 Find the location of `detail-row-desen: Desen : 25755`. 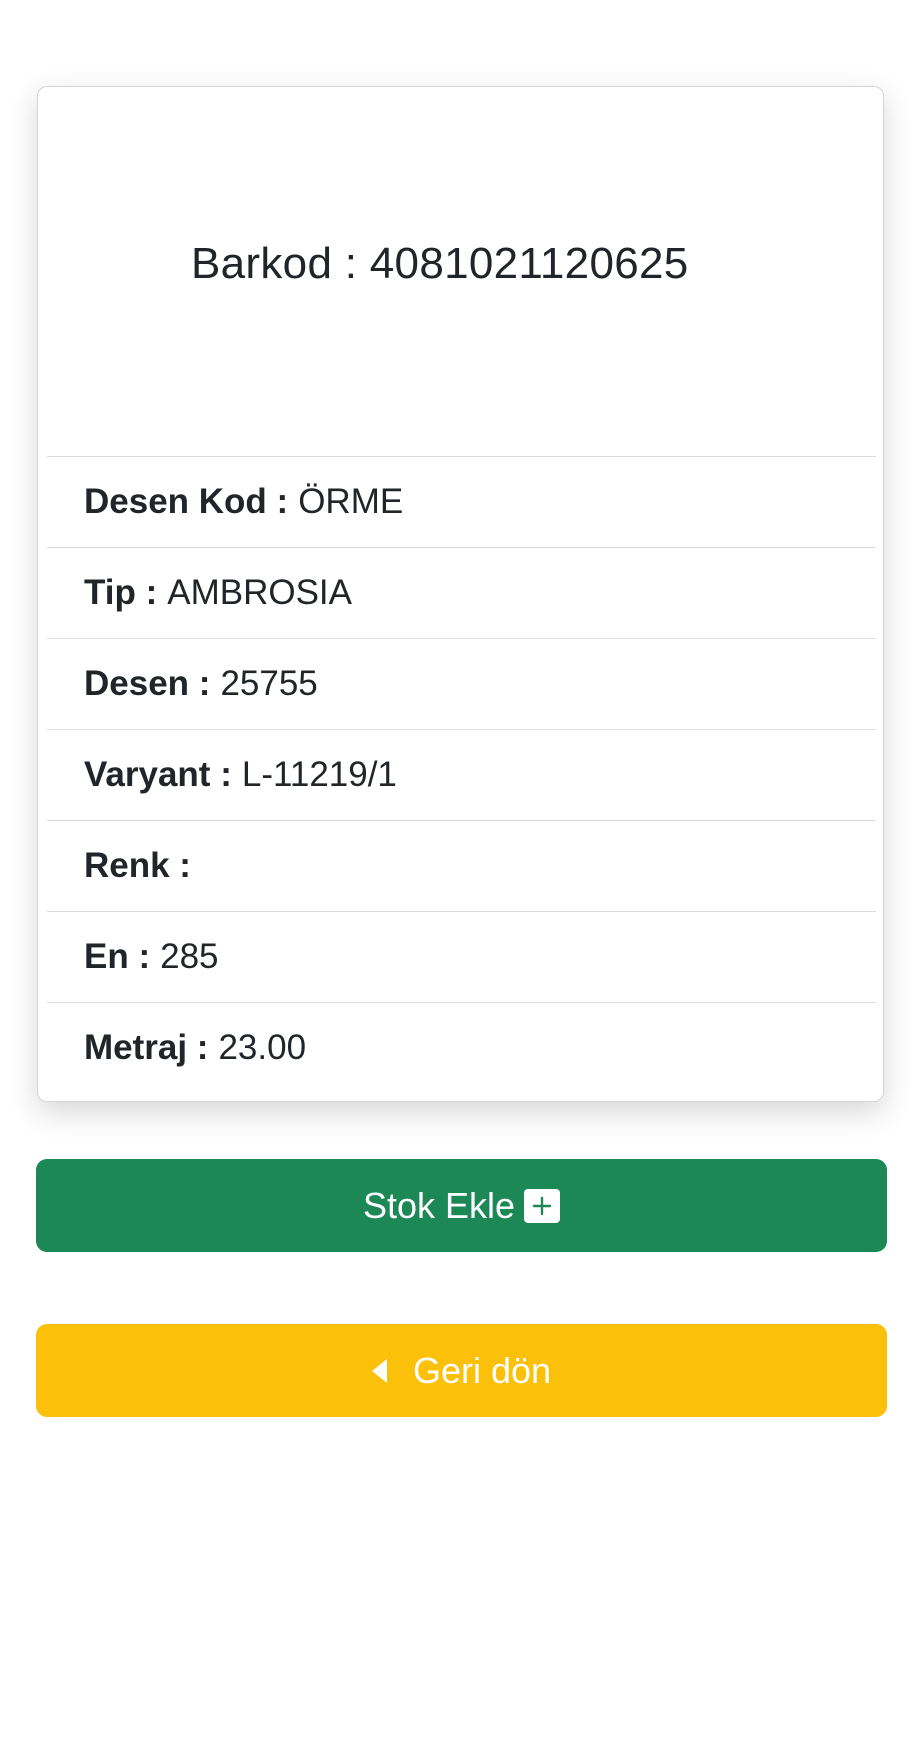

detail-row-desen: Desen : 25755 is located at coordinates (461, 683).